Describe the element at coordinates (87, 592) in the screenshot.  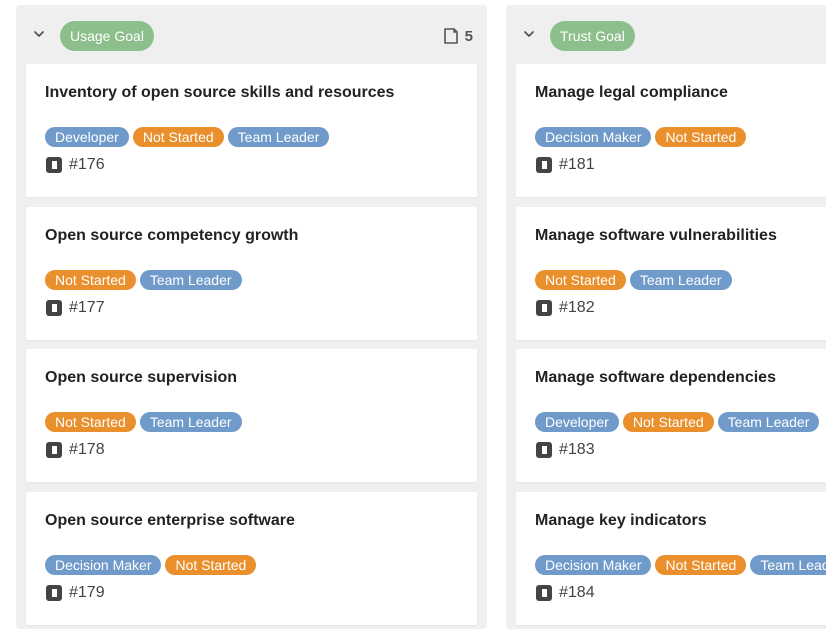
I see `card-id-value: #179` at that location.